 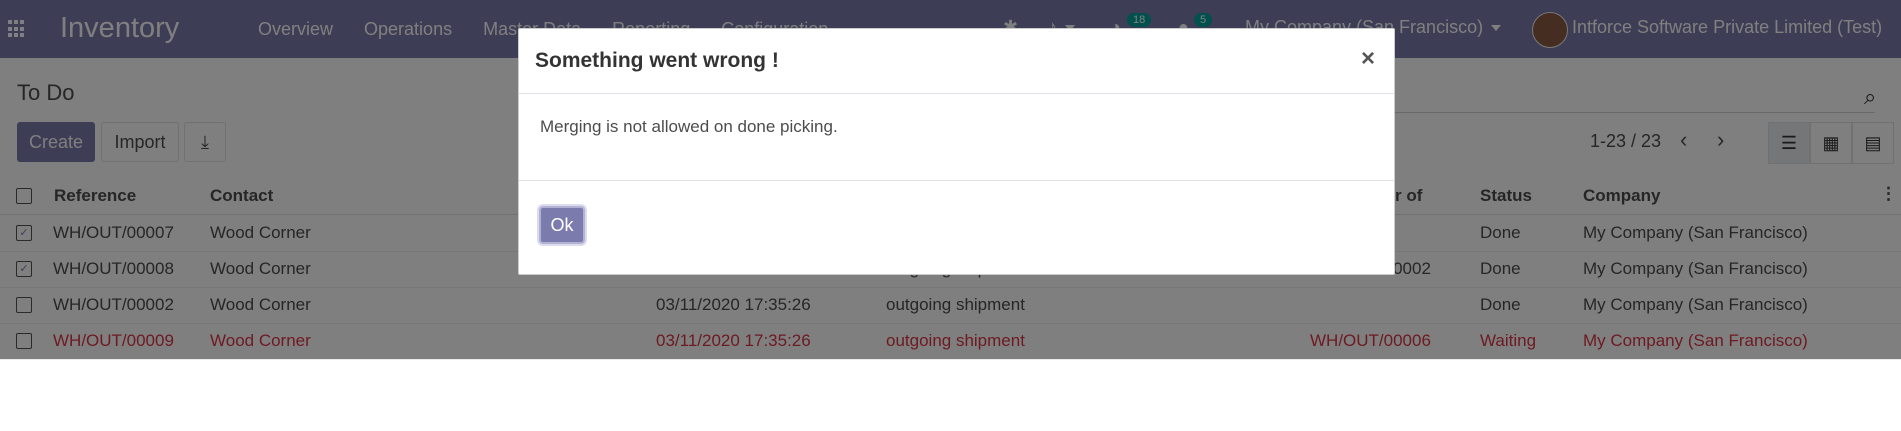 I want to click on dialog-title: Something went wrong !, so click(x=657, y=60).